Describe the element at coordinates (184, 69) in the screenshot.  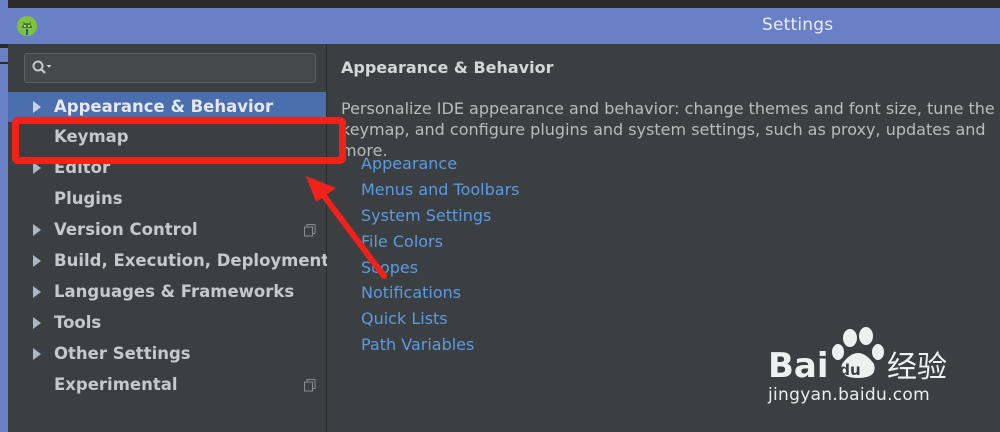
I see `search-input` at that location.